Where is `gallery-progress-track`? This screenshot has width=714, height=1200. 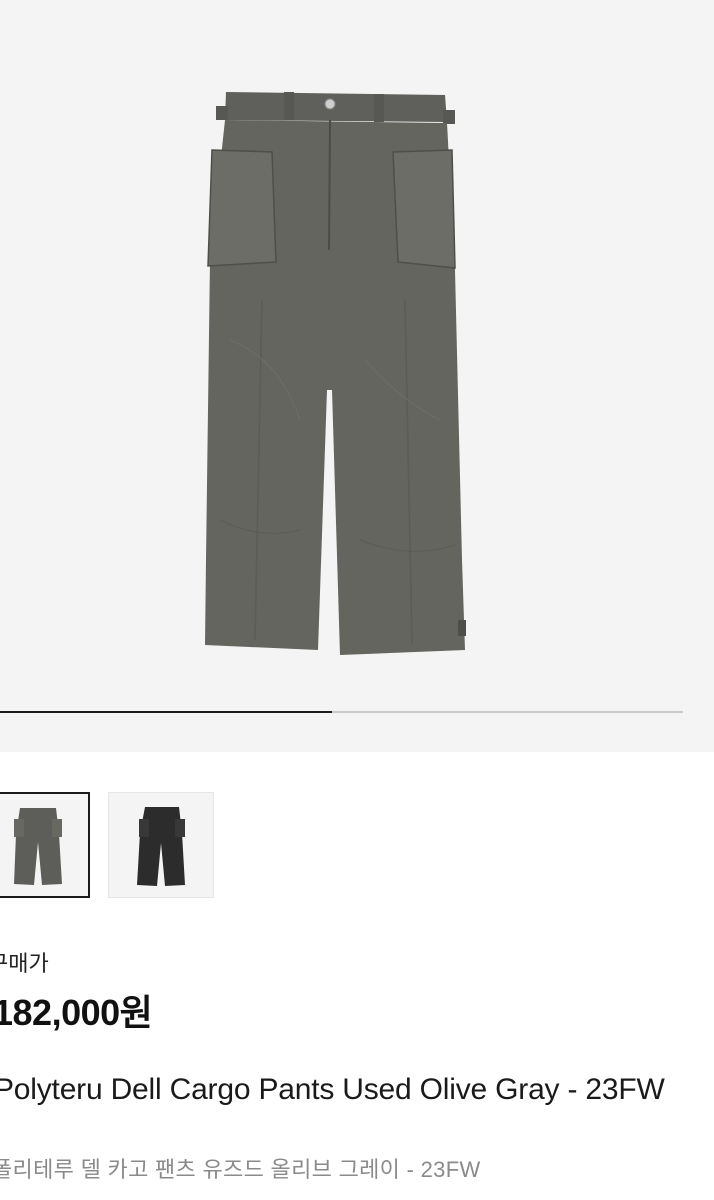
gallery-progress-track is located at coordinates (341, 712).